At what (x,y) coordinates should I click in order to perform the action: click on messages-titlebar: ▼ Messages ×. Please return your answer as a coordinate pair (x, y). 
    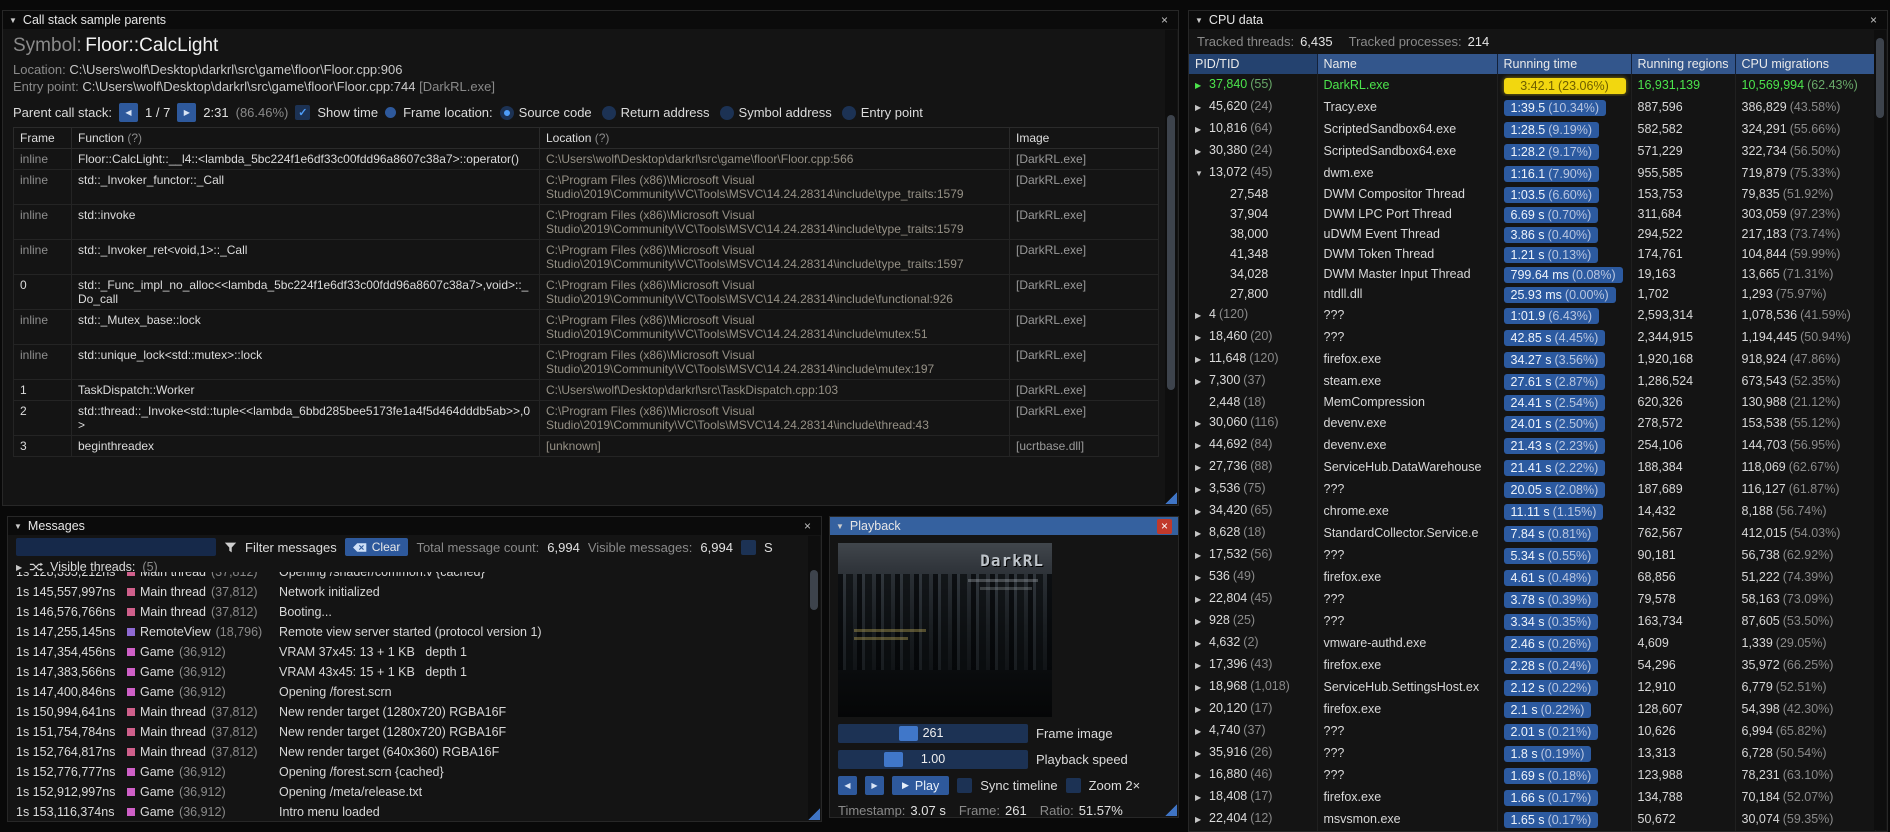
    Looking at the image, I should click on (414, 526).